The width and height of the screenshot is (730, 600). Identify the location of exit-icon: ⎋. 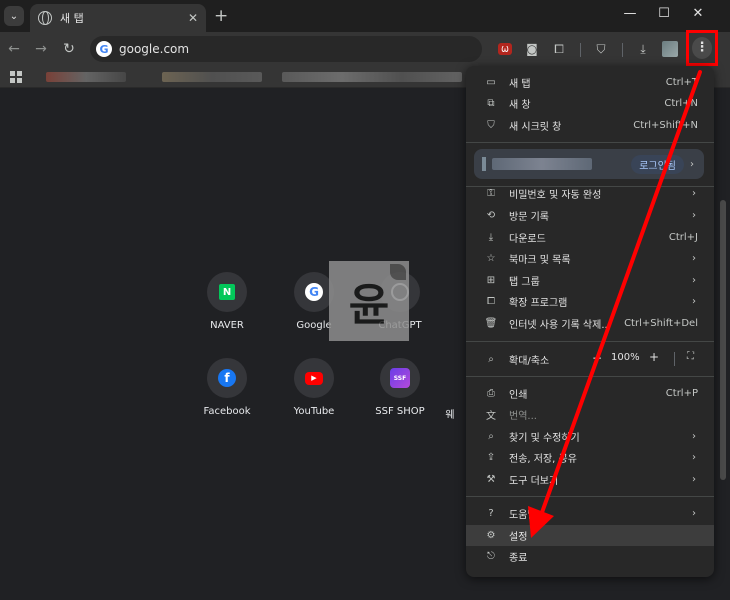
(491, 556).